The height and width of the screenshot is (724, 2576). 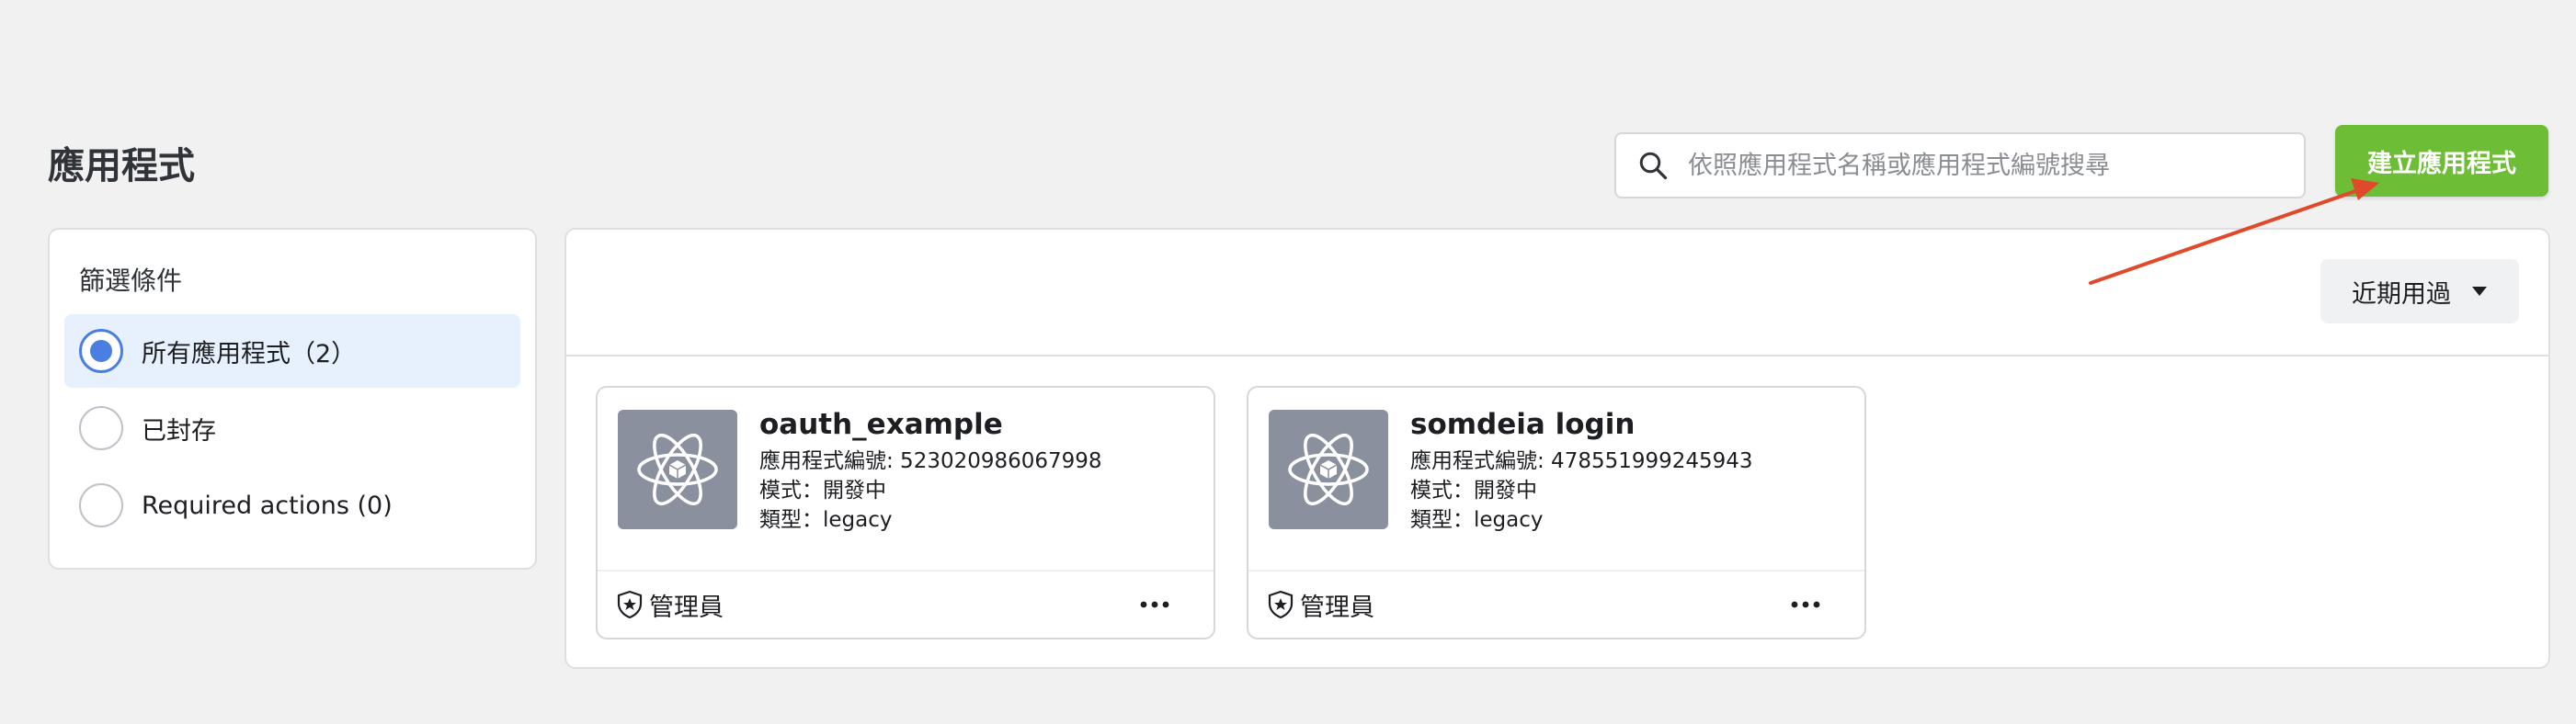 What do you see at coordinates (101, 351) in the screenshot?
I see `radio-button-selected` at bounding box center [101, 351].